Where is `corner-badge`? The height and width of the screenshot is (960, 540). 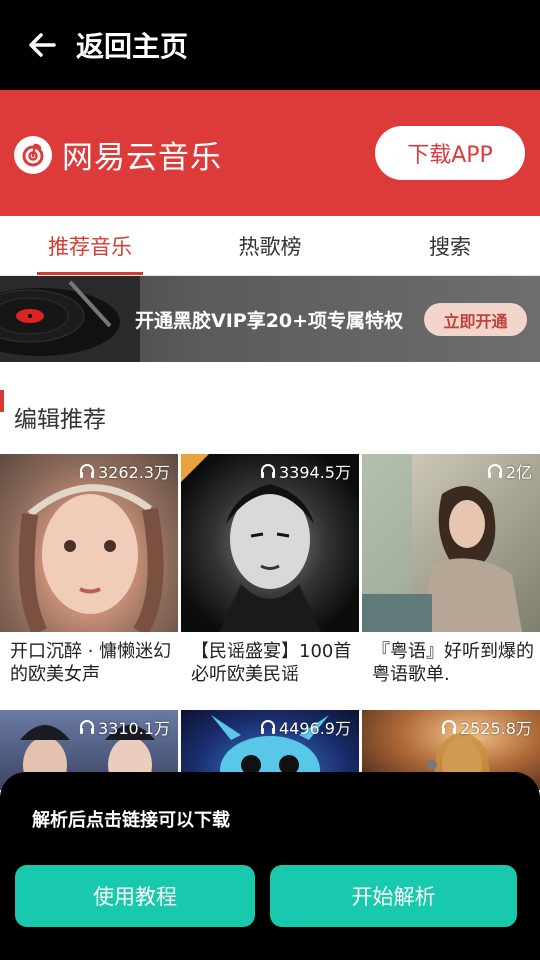 corner-badge is located at coordinates (195, 468).